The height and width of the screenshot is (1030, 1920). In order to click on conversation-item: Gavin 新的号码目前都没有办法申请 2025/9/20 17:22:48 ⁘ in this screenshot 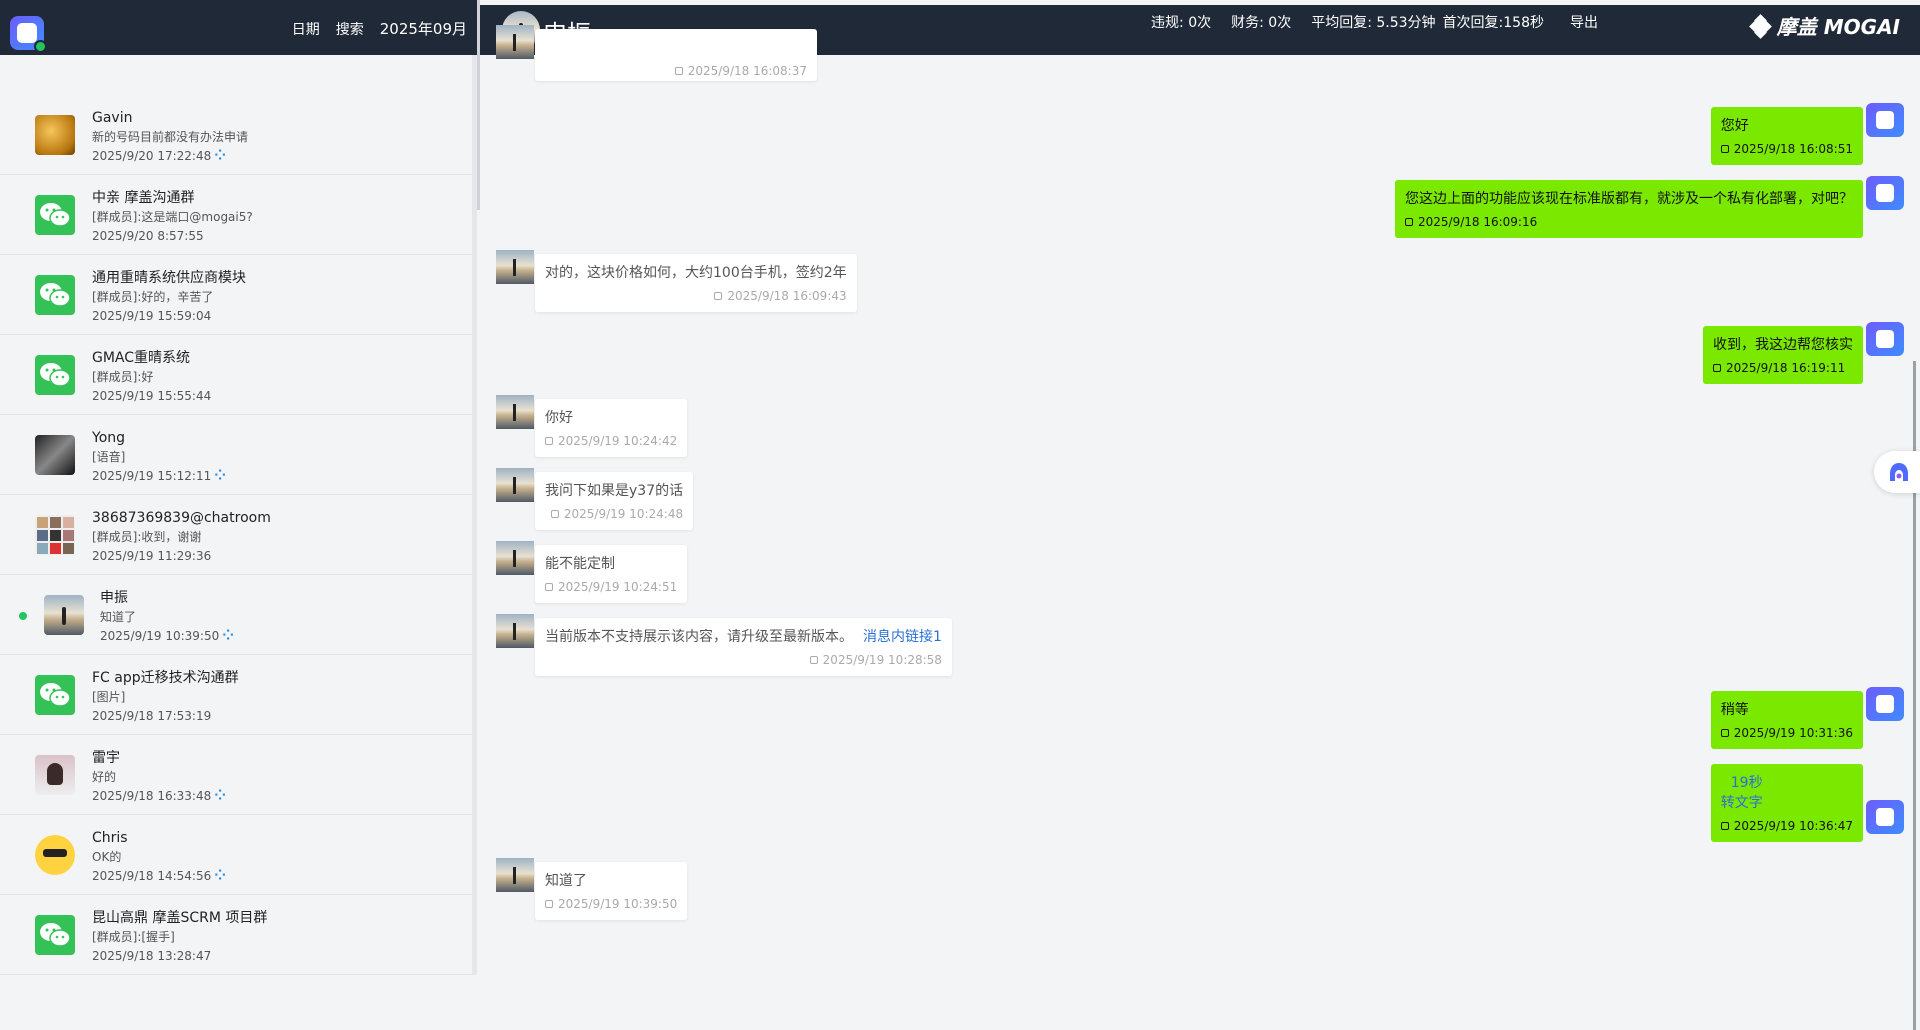, I will do `click(236, 135)`.